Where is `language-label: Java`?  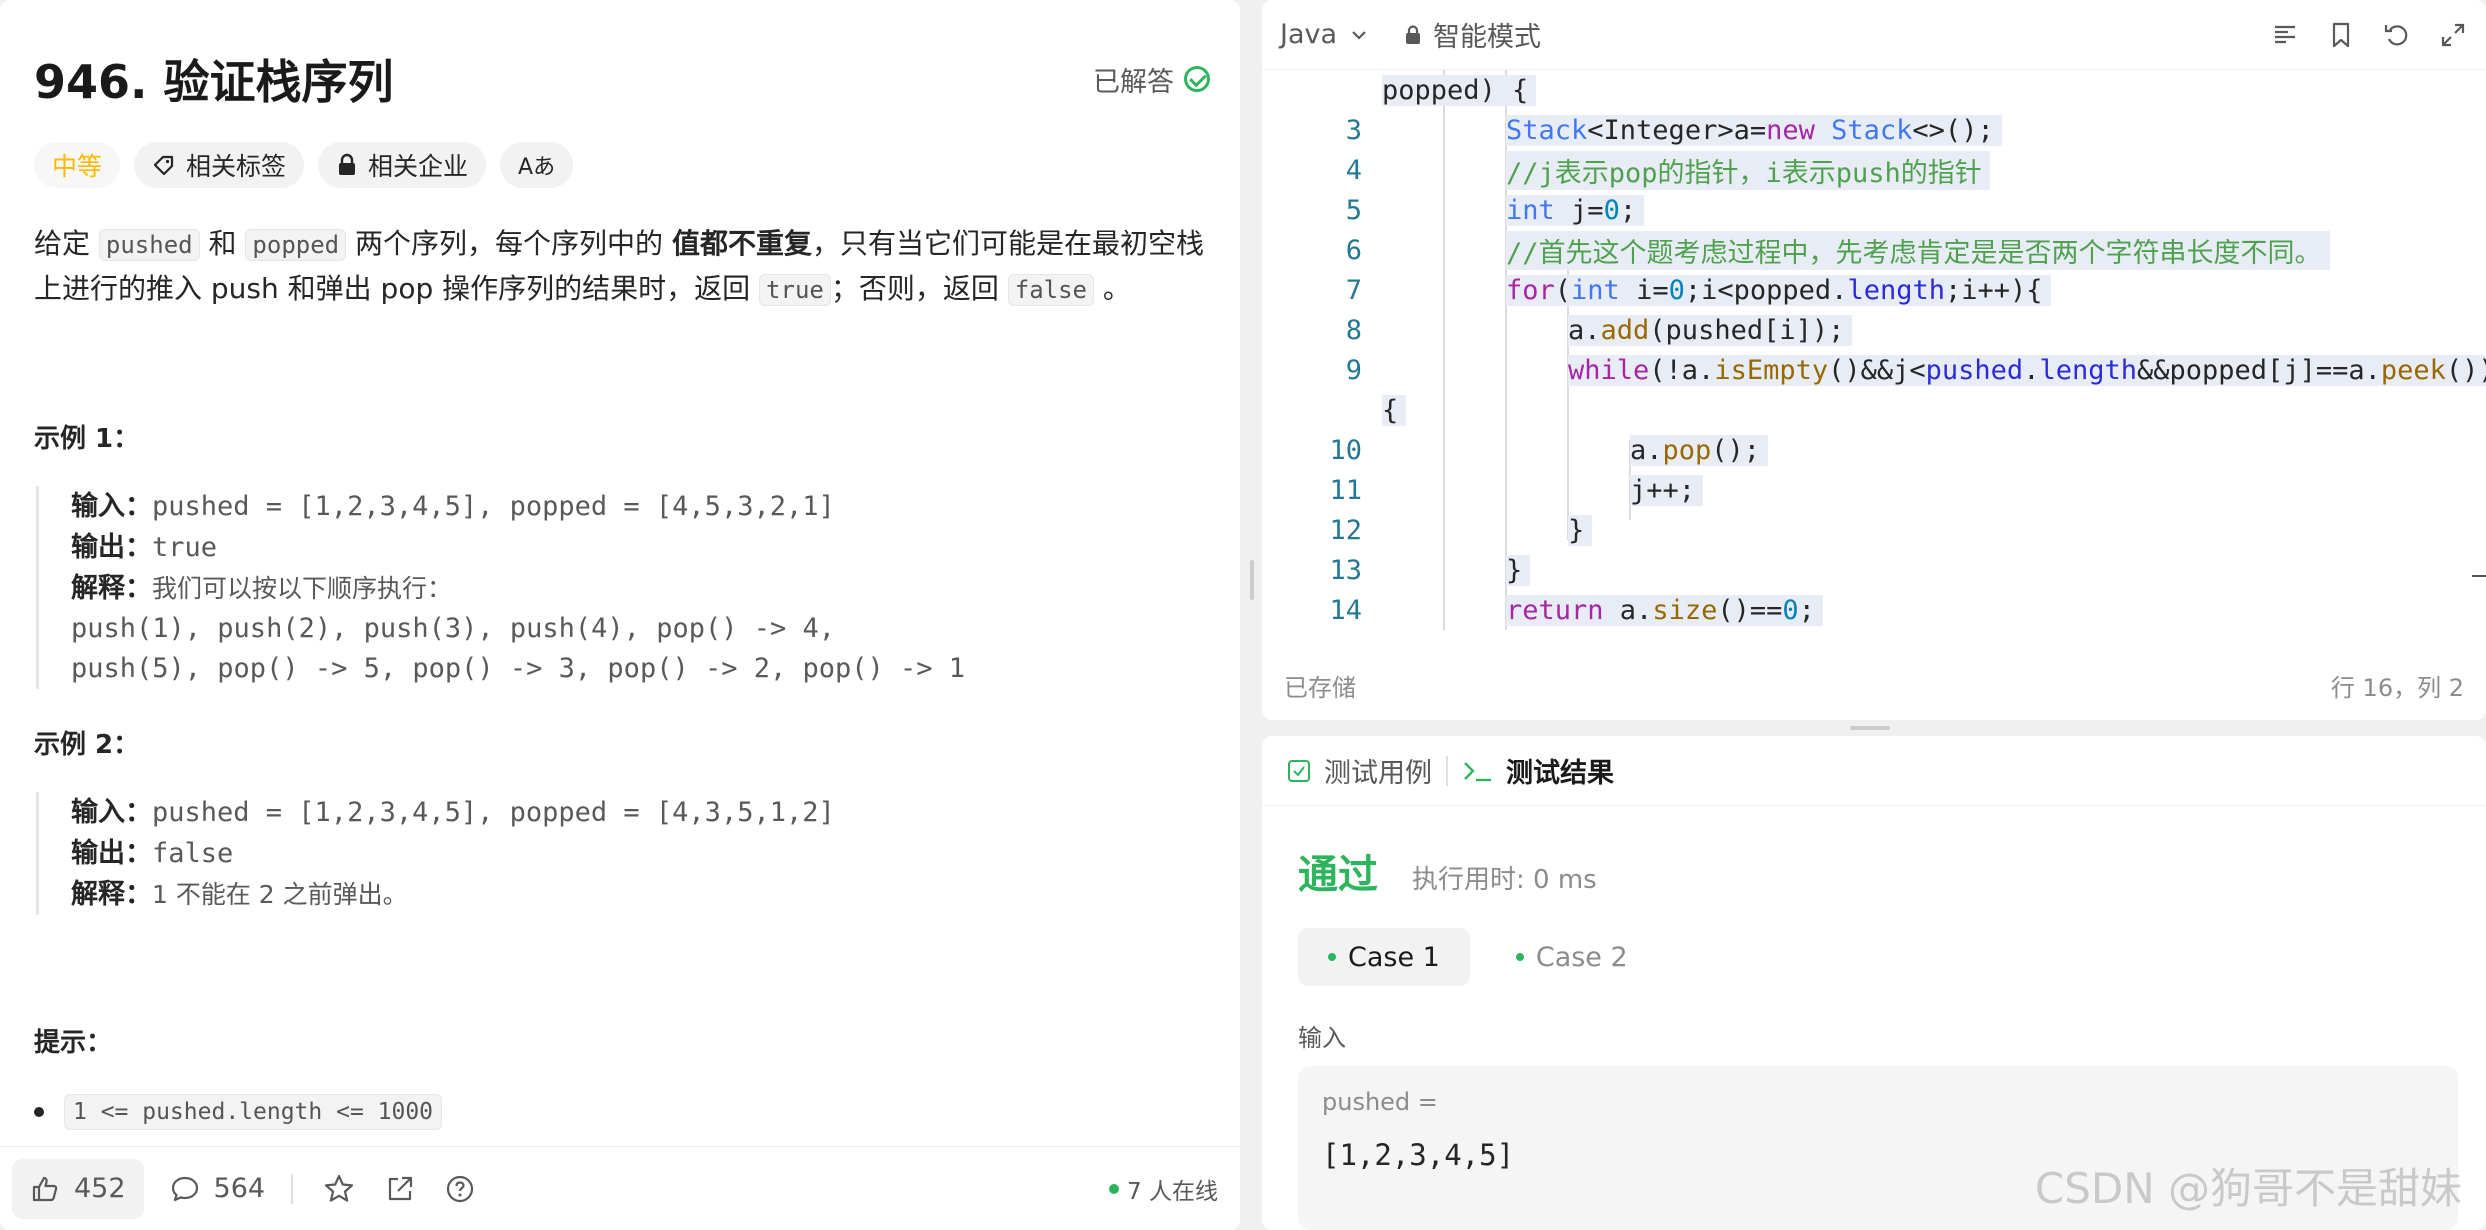 language-label: Java is located at coordinates (1309, 34).